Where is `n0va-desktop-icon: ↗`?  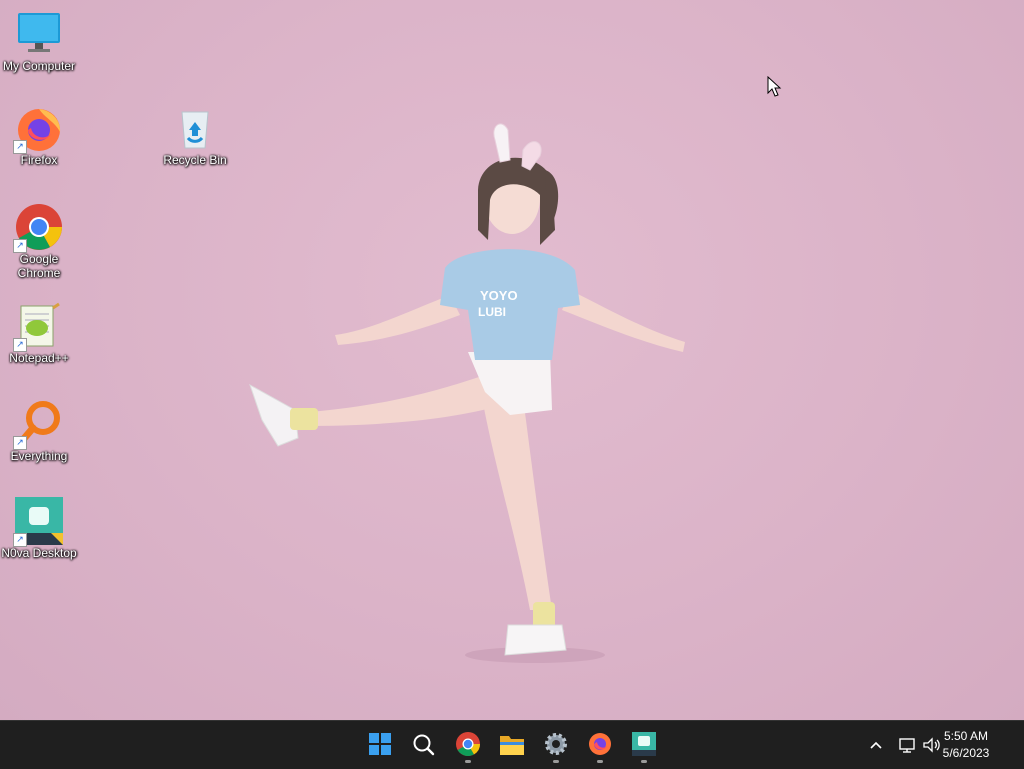 n0va-desktop-icon: ↗ is located at coordinates (38, 522).